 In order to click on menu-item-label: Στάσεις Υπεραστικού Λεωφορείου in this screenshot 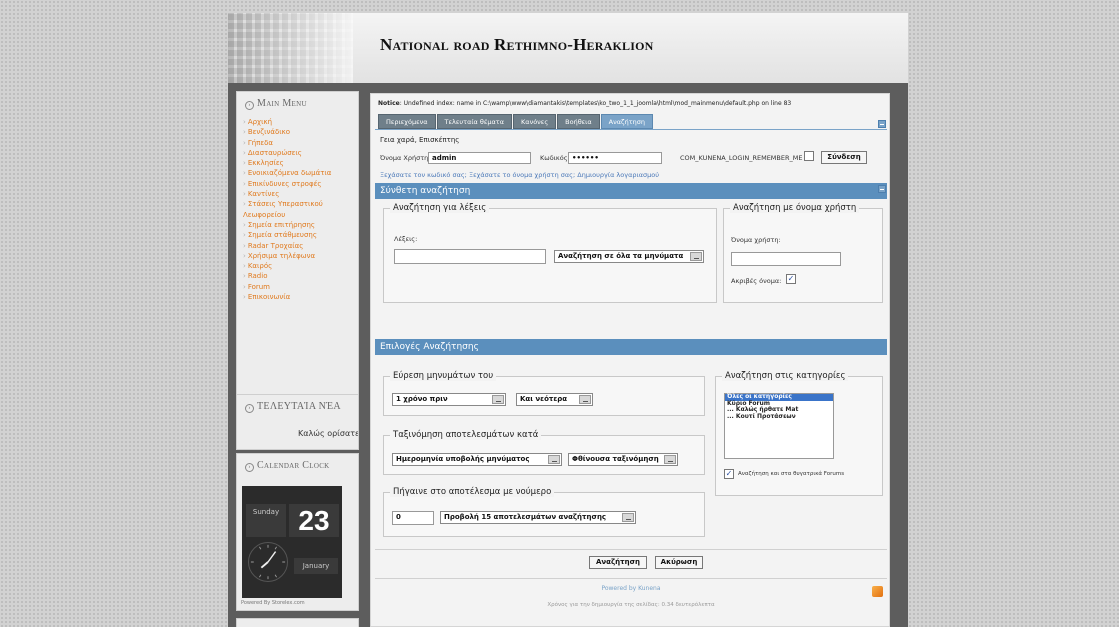, I will do `click(283, 209)`.